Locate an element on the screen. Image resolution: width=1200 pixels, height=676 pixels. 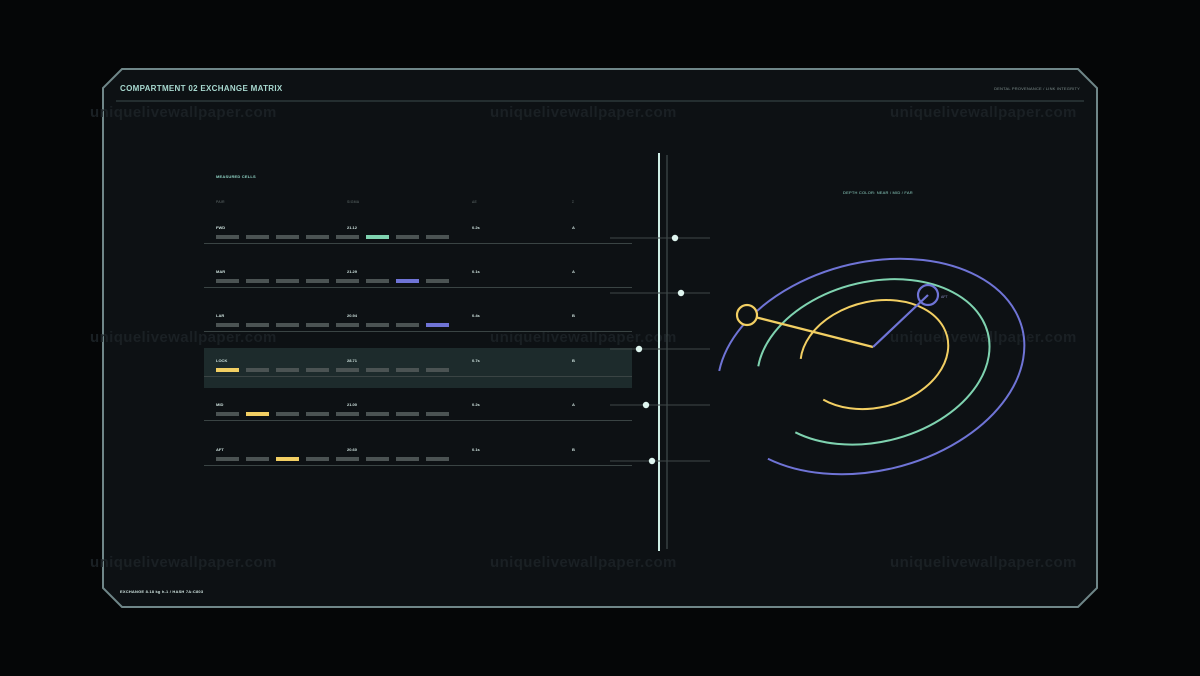
near-vector is located at coordinates (810, 331).